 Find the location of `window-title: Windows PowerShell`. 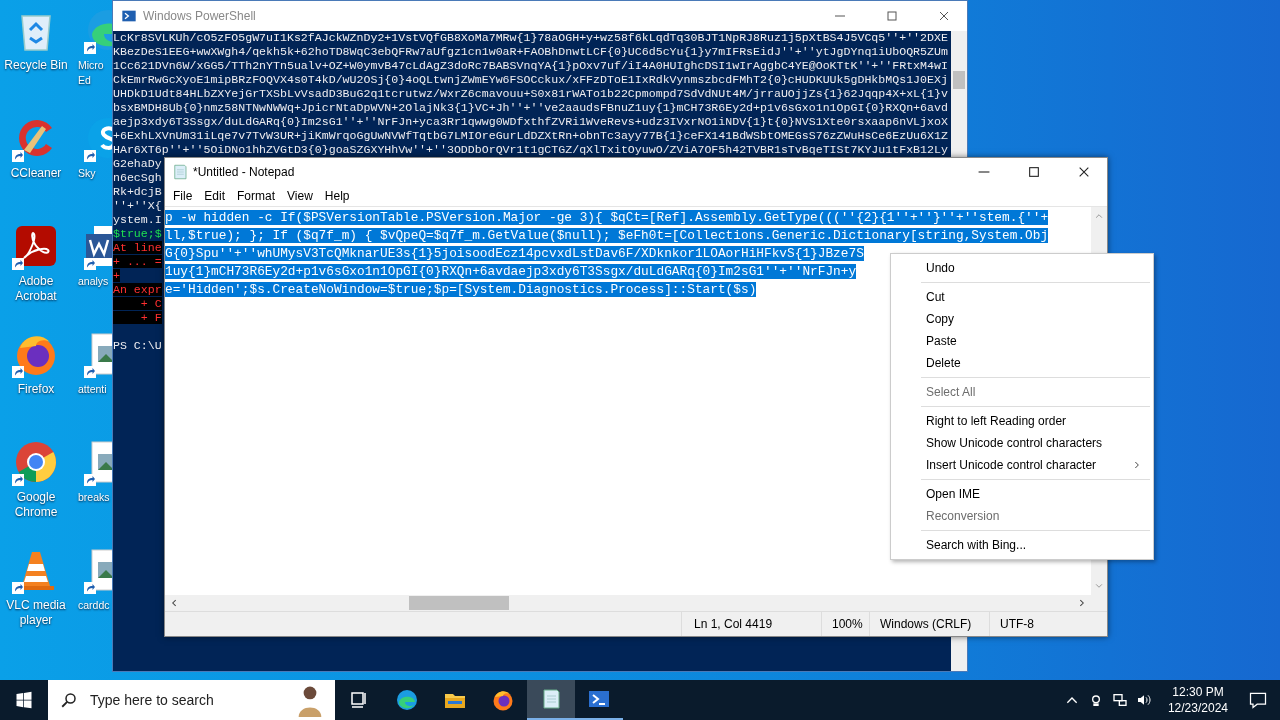

window-title: Windows PowerShell is located at coordinates (199, 16).